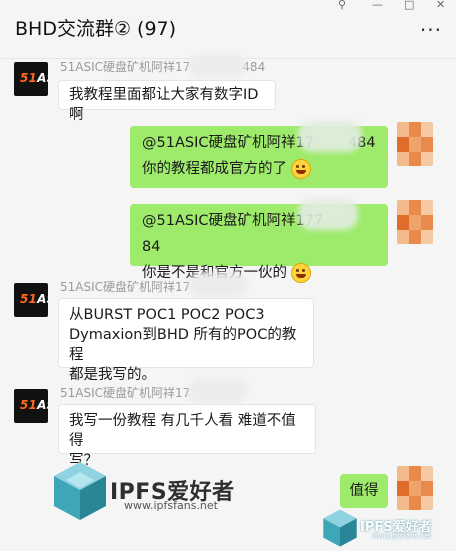 The width and height of the screenshot is (456, 551). What do you see at coordinates (96, 29) in the screenshot?
I see `chat-title: BHD交流群② (97)` at bounding box center [96, 29].